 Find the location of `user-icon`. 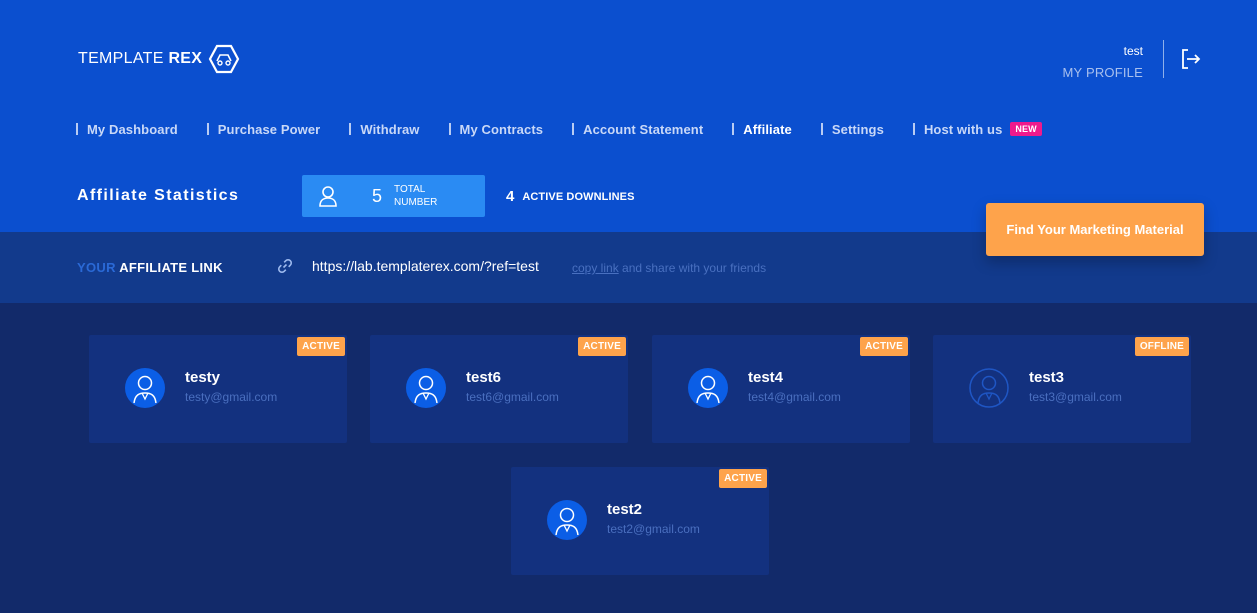

user-icon is located at coordinates (328, 196).